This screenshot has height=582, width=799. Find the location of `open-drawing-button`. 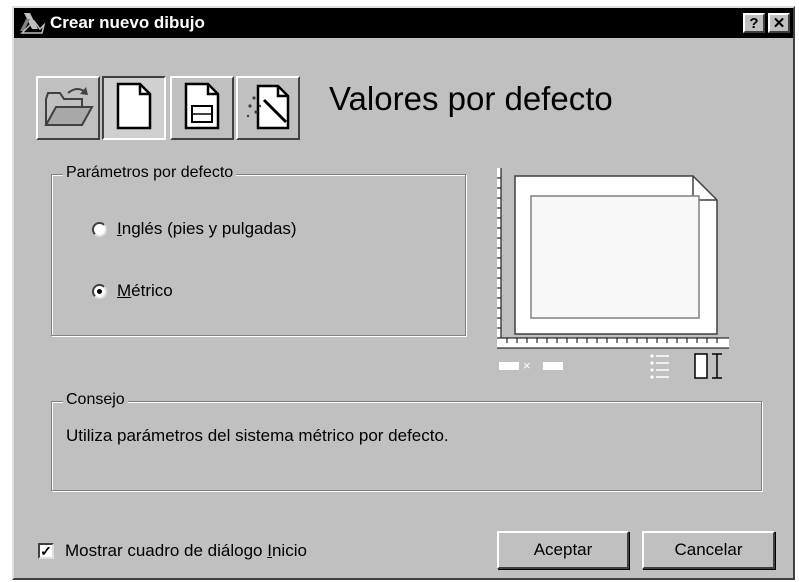

open-drawing-button is located at coordinates (68, 108).